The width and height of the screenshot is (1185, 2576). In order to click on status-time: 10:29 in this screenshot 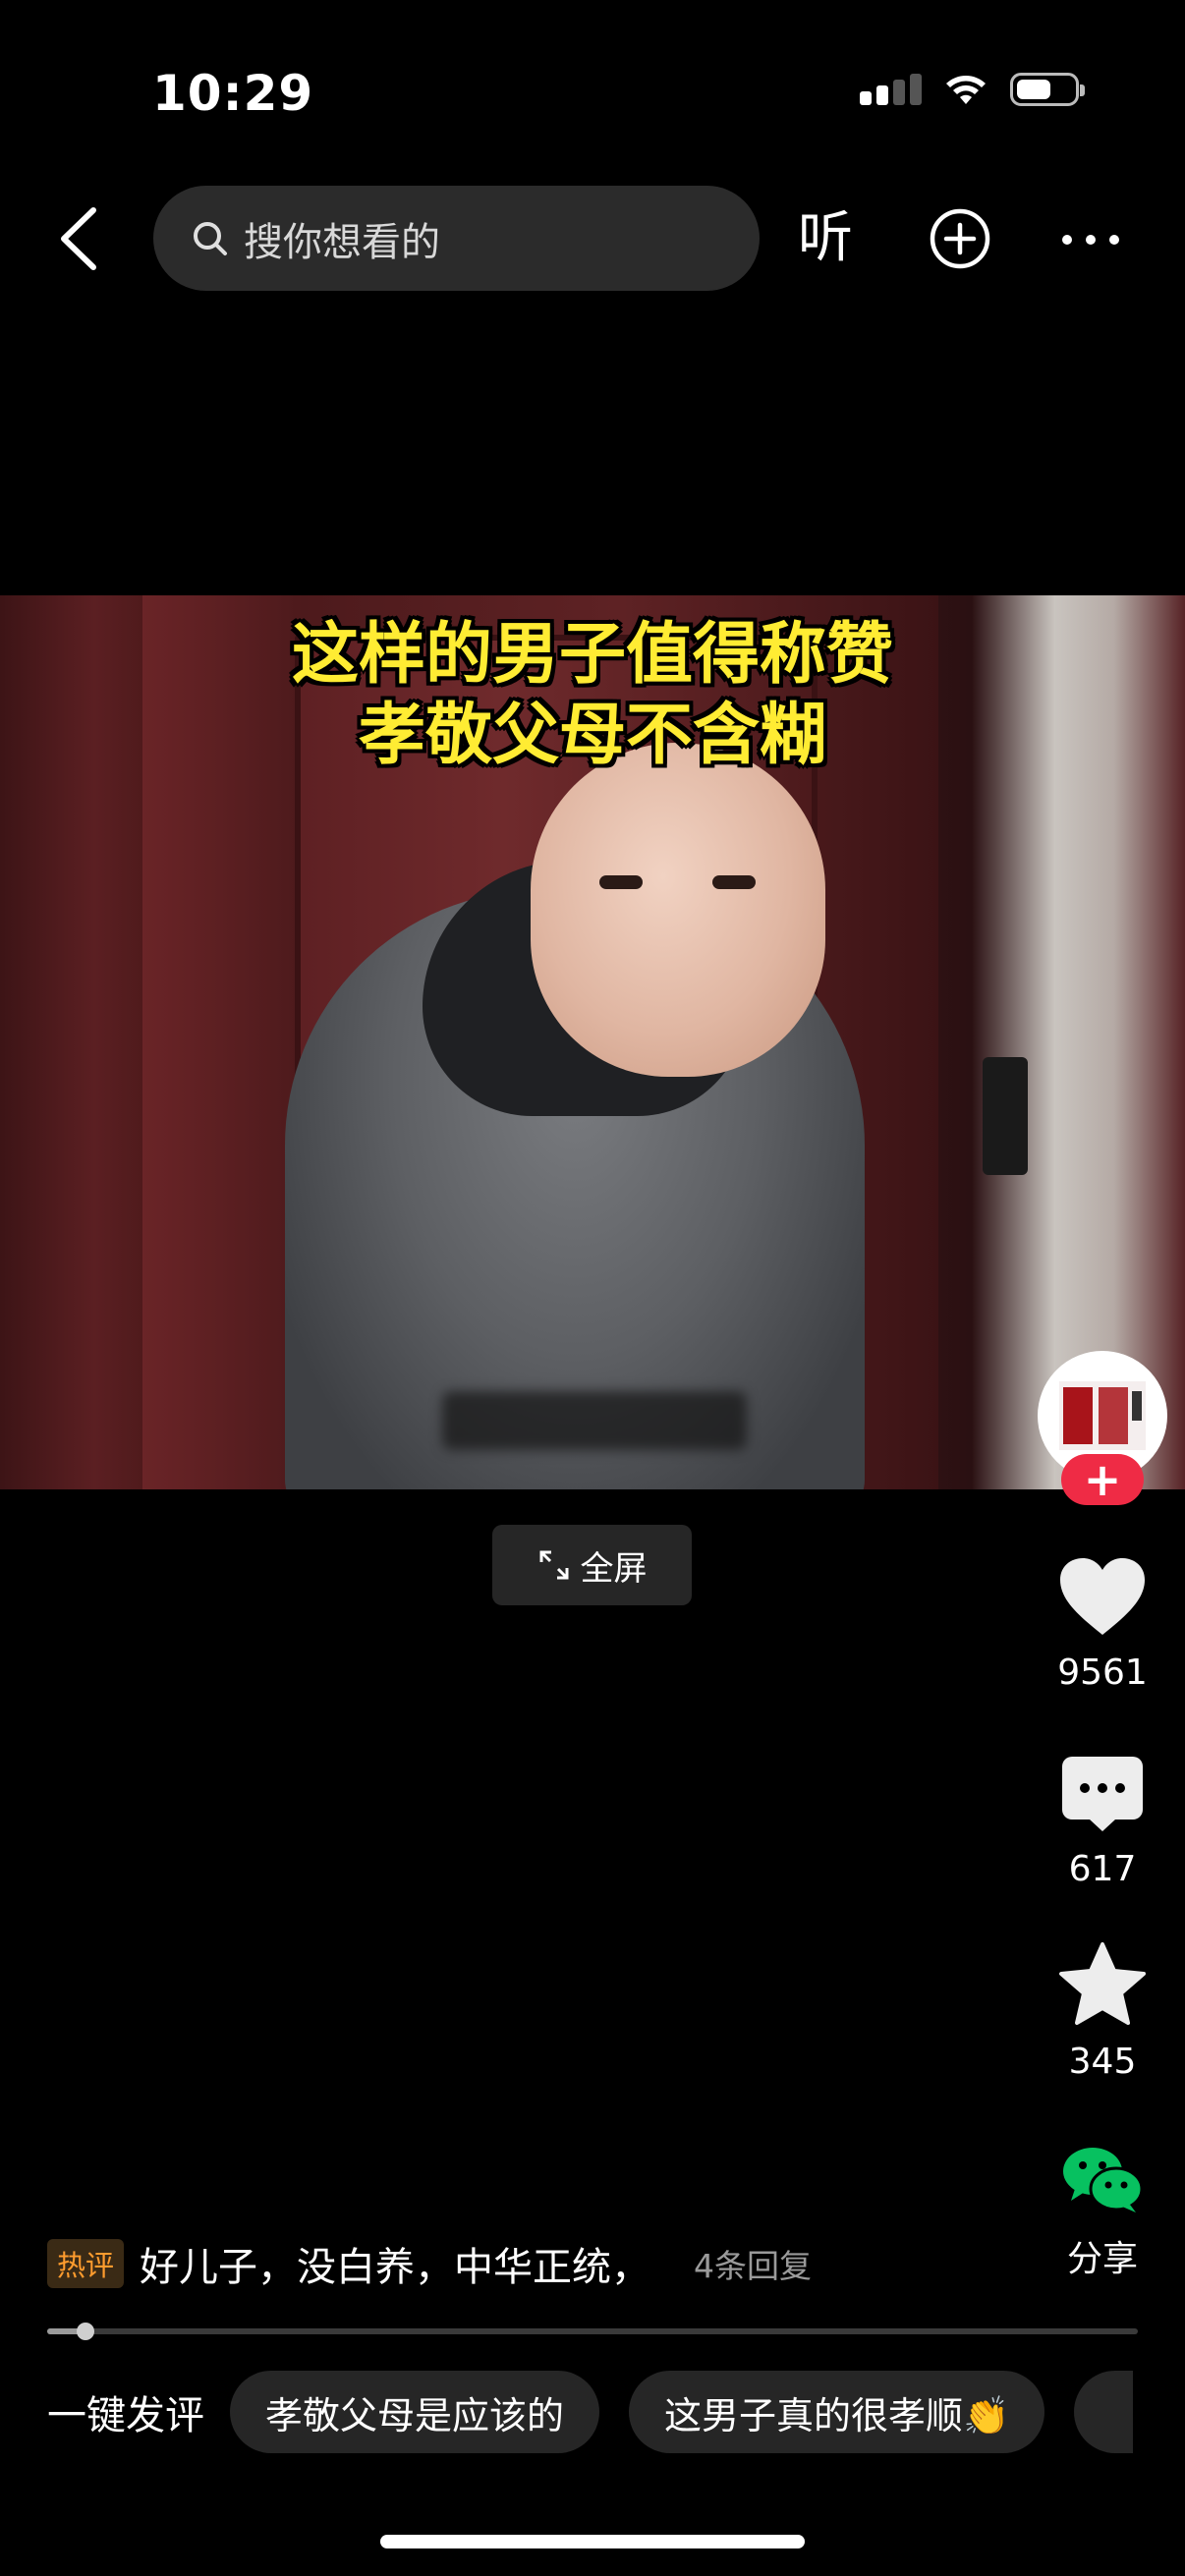, I will do `click(233, 93)`.